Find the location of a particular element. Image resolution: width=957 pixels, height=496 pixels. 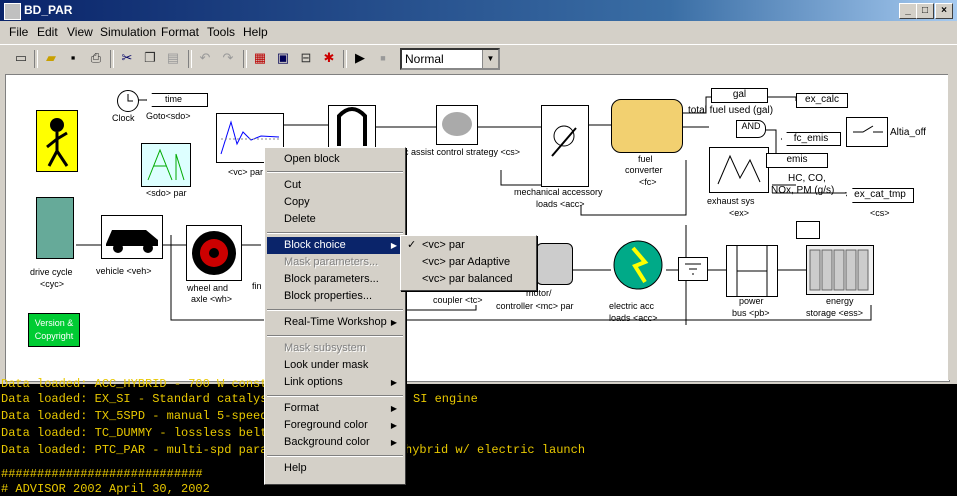

cut-icon: ✂ is located at coordinates (127, 58).